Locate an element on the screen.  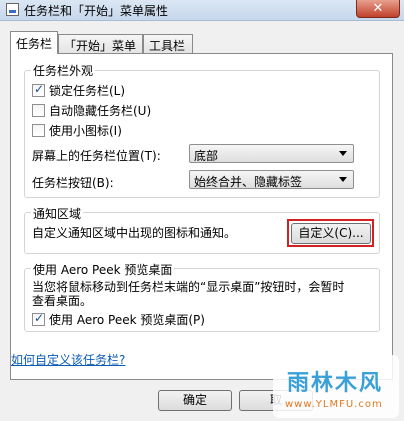
taskbar-buttons-select: 始终合并、隐藏标签 is located at coordinates (271, 179).